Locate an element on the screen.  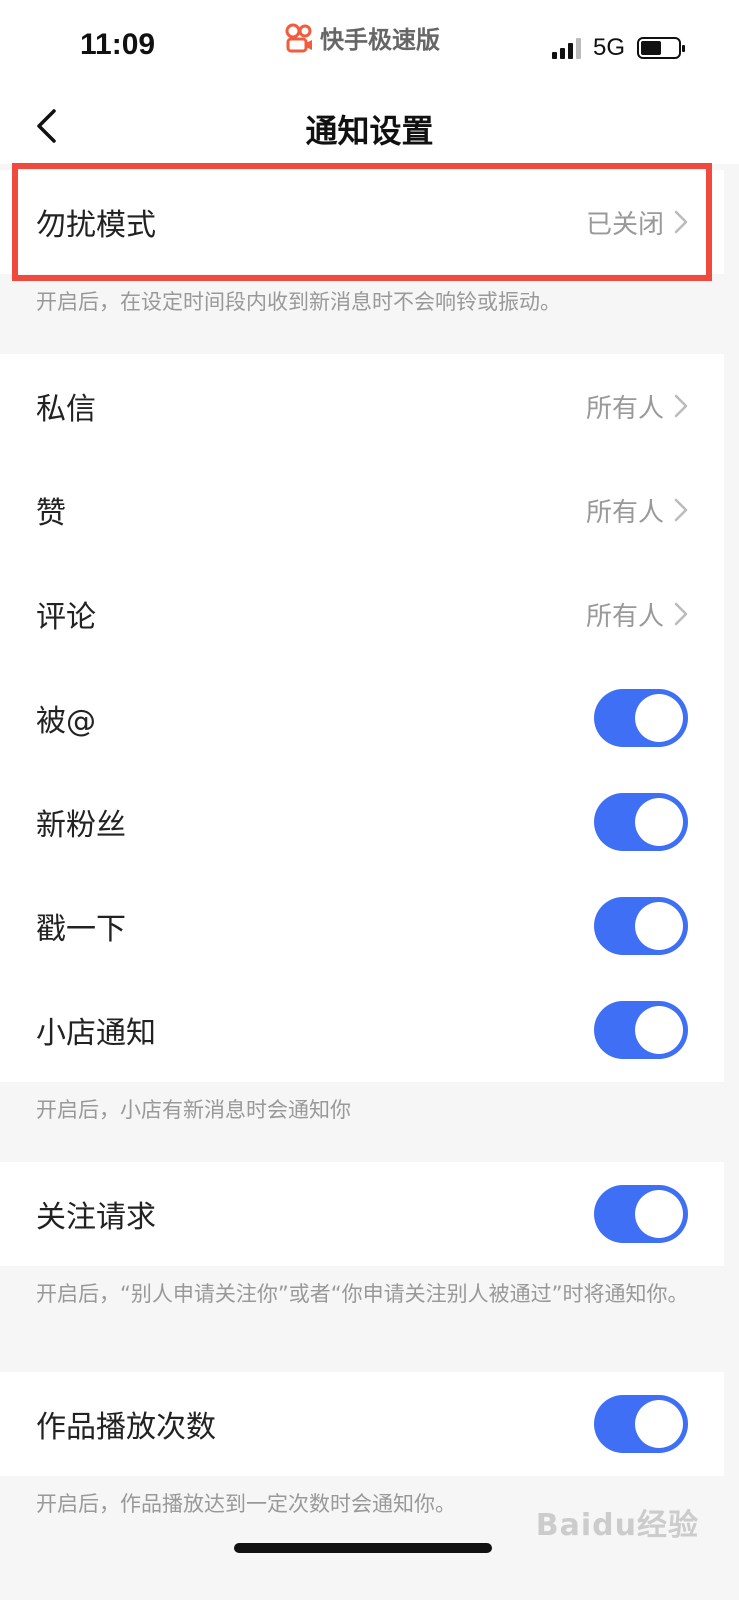
row-label: 戳一下 is located at coordinates (81, 929).